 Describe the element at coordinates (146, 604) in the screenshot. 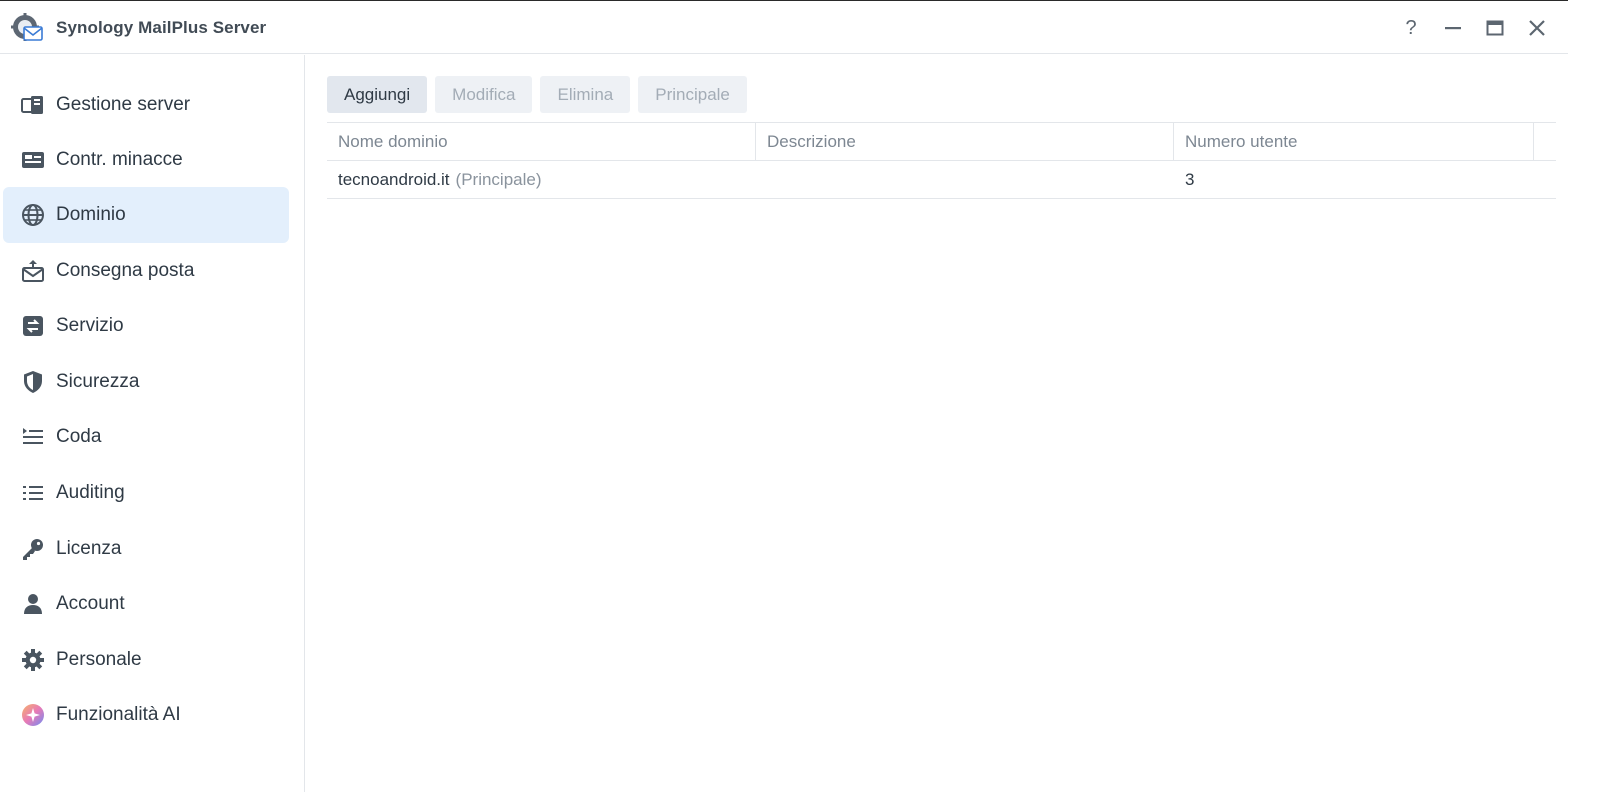

I see `sidebar-item-account: Account` at that location.